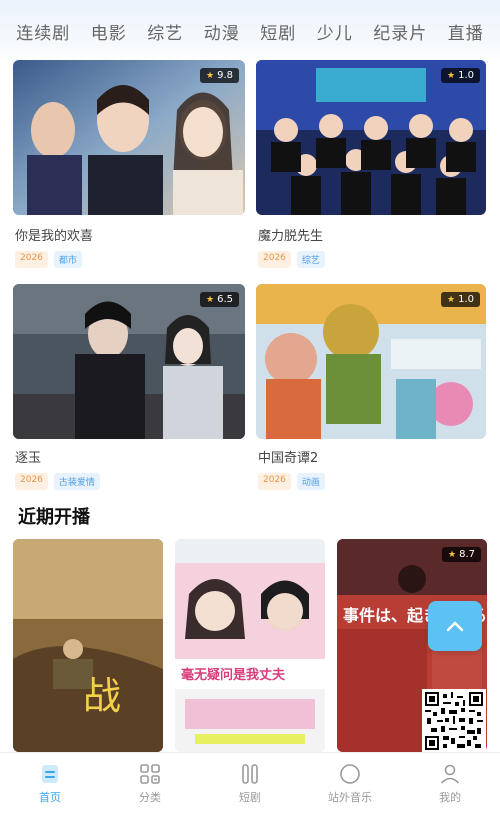 Image resolution: width=500 pixels, height=814 pixels. I want to click on category-icon, so click(150, 774).